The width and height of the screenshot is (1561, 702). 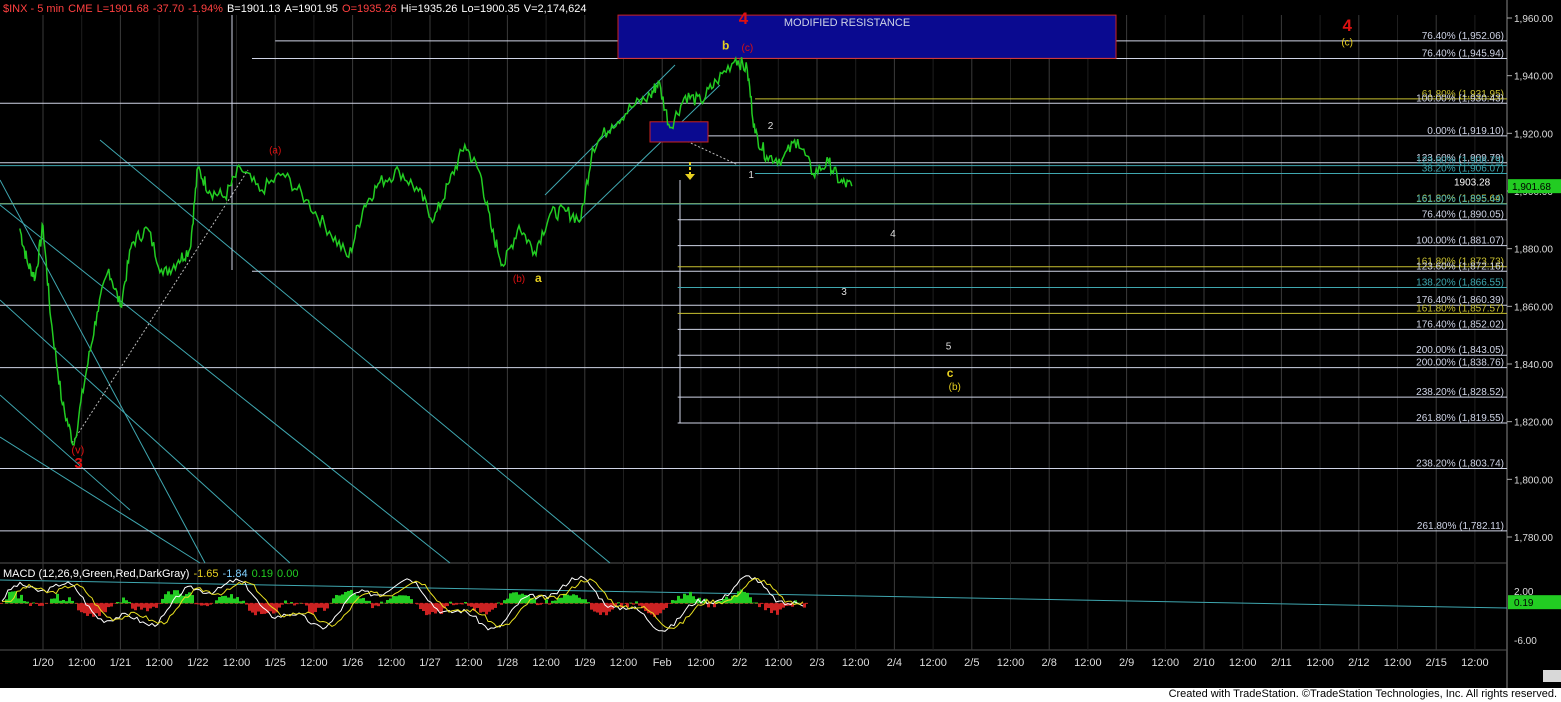 What do you see at coordinates (955, 387) in the screenshot?
I see `wave-label: (b)` at bounding box center [955, 387].